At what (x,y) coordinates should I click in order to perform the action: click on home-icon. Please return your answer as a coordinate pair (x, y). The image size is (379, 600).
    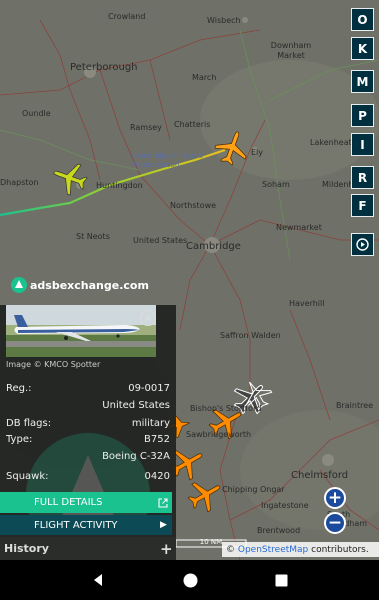
    Looking at the image, I should click on (190, 580).